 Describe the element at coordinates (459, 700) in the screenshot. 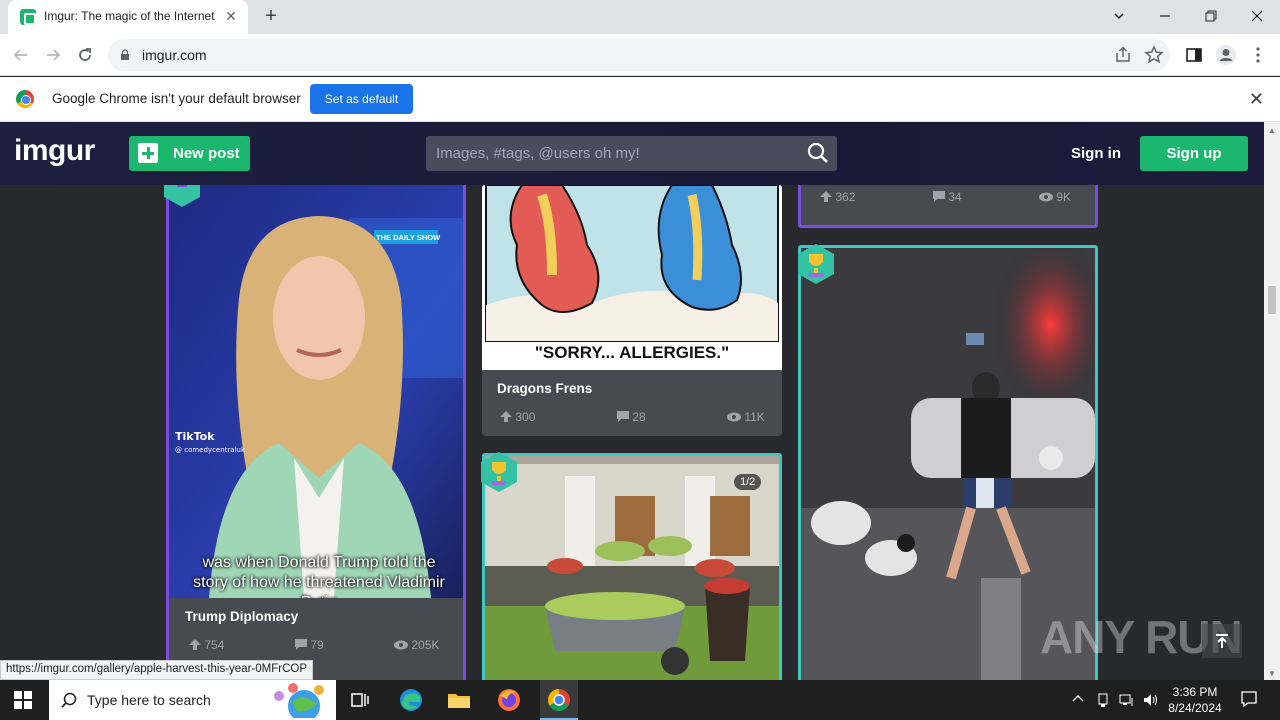

I see `file-explorer-icon` at that location.